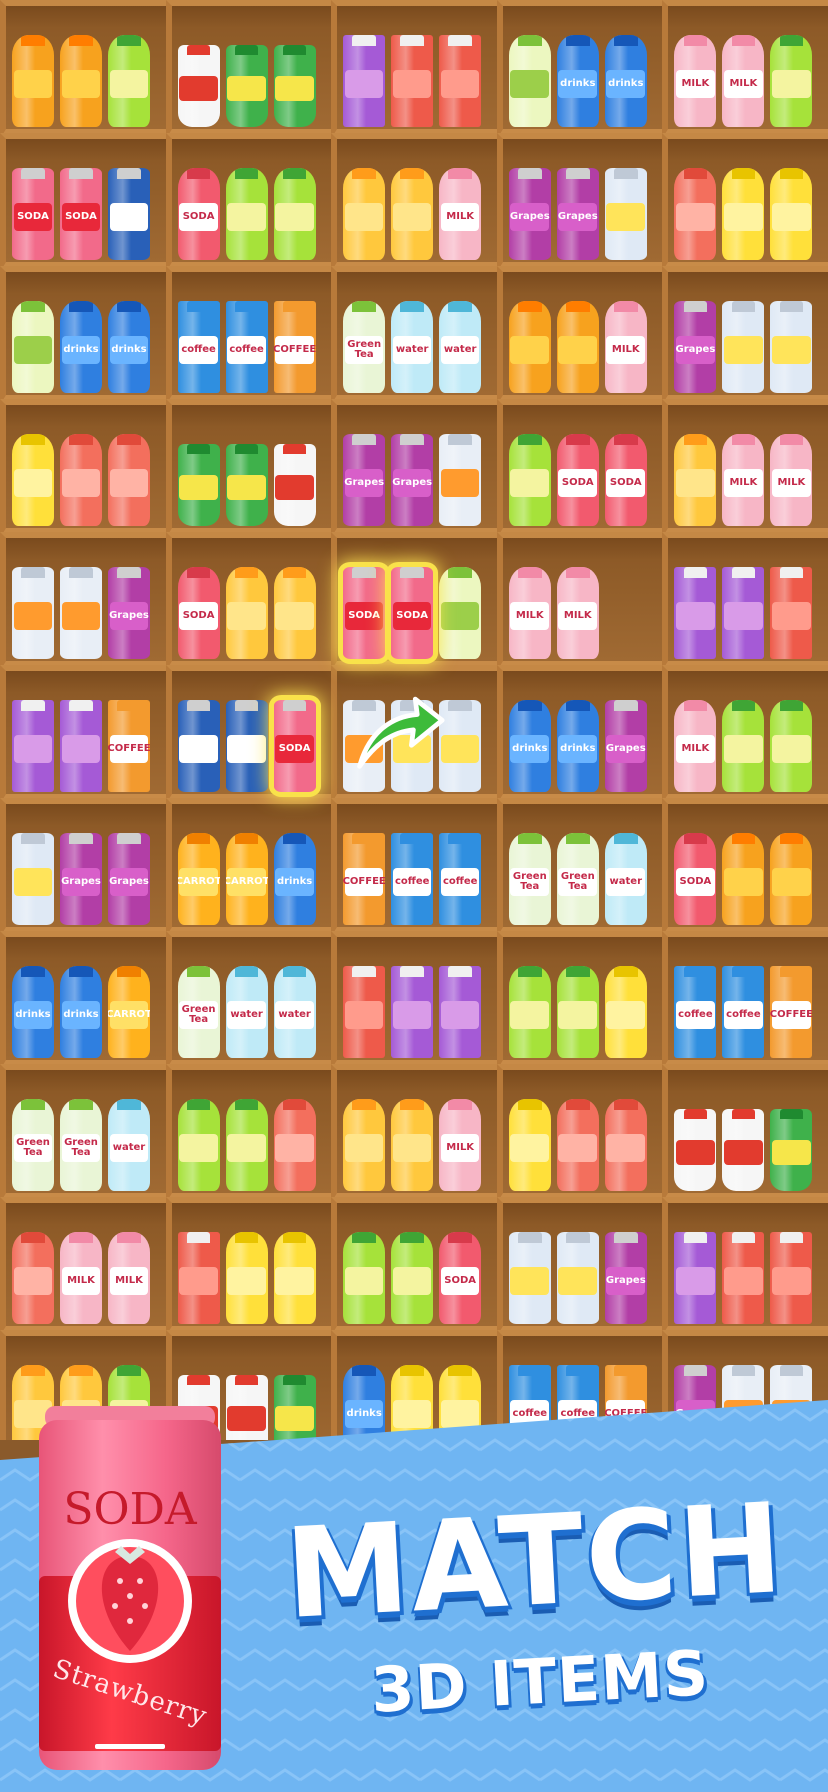 This screenshot has width=828, height=1792. I want to click on carrot-item: CARROT, so click(129, 1012).